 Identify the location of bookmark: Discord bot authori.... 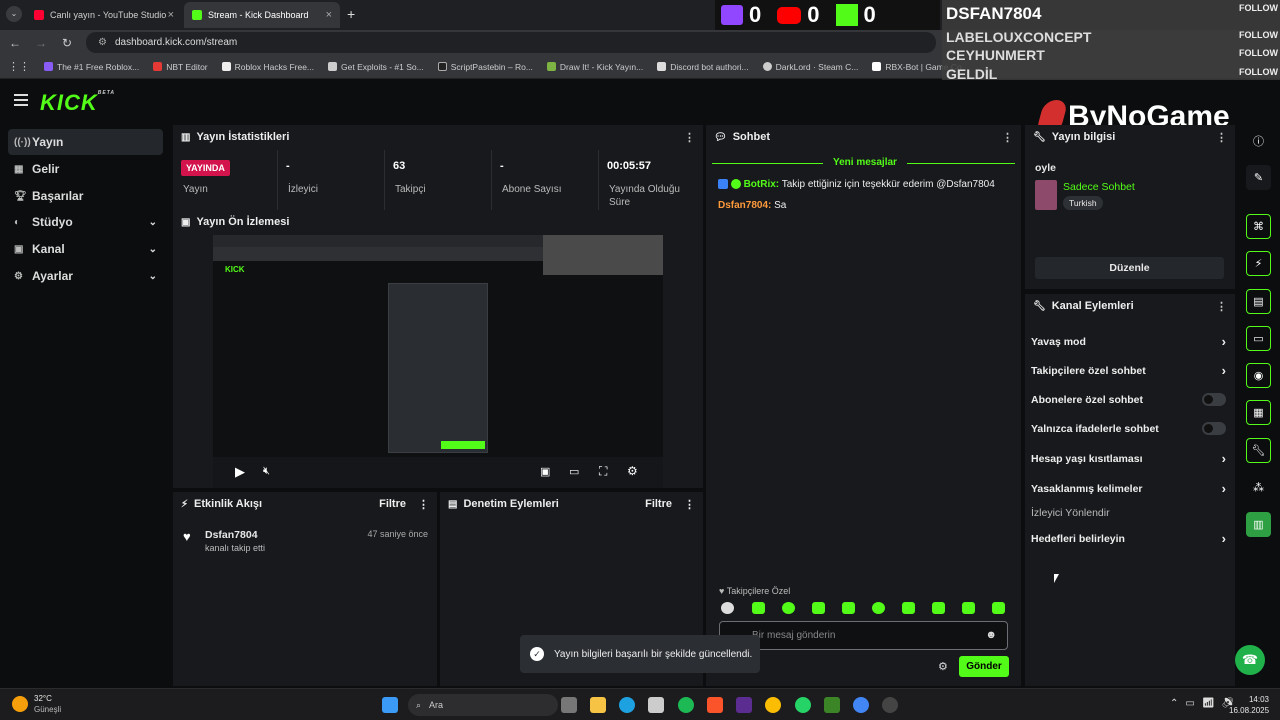
(703, 67).